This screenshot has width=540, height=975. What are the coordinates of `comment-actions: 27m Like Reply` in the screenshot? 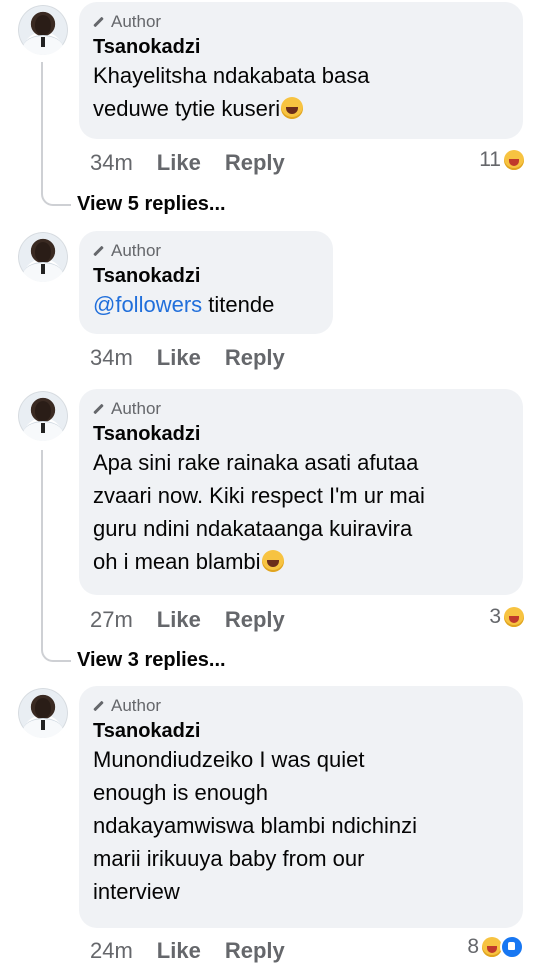 It's located at (187, 620).